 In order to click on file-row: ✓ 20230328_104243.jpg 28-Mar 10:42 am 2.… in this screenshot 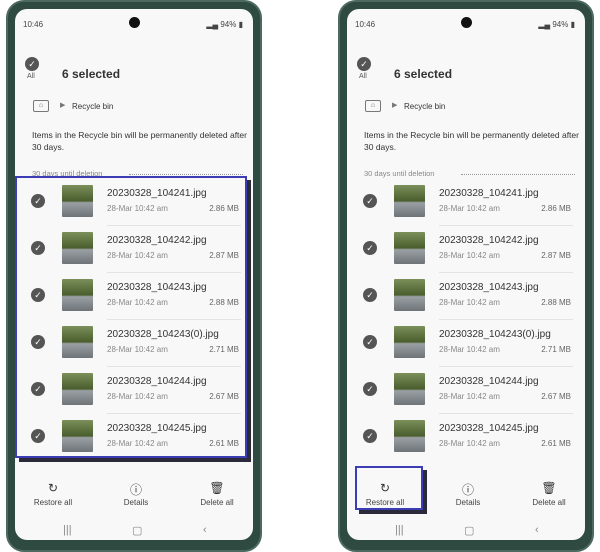, I will do `click(466, 296)`.